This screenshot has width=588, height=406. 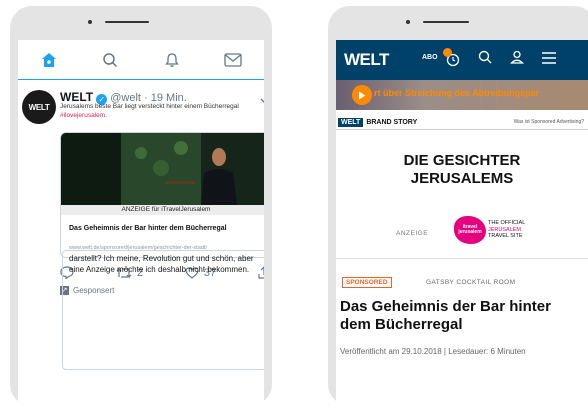 What do you see at coordinates (141, 60) in the screenshot?
I see `twitter-nav` at bounding box center [141, 60].